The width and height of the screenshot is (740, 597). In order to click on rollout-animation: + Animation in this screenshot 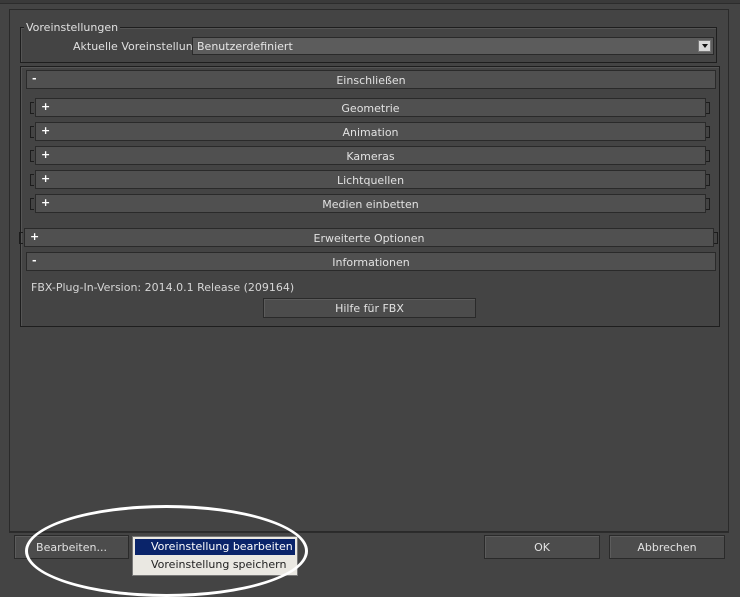, I will do `click(370, 131)`.